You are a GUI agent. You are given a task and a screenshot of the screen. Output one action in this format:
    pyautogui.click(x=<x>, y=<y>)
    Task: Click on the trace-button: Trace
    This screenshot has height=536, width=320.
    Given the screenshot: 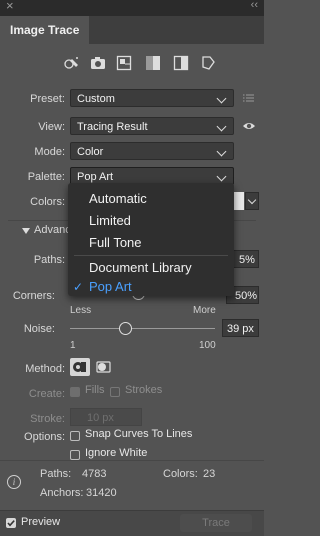 What is the action you would take?
    pyautogui.click(x=216, y=523)
    